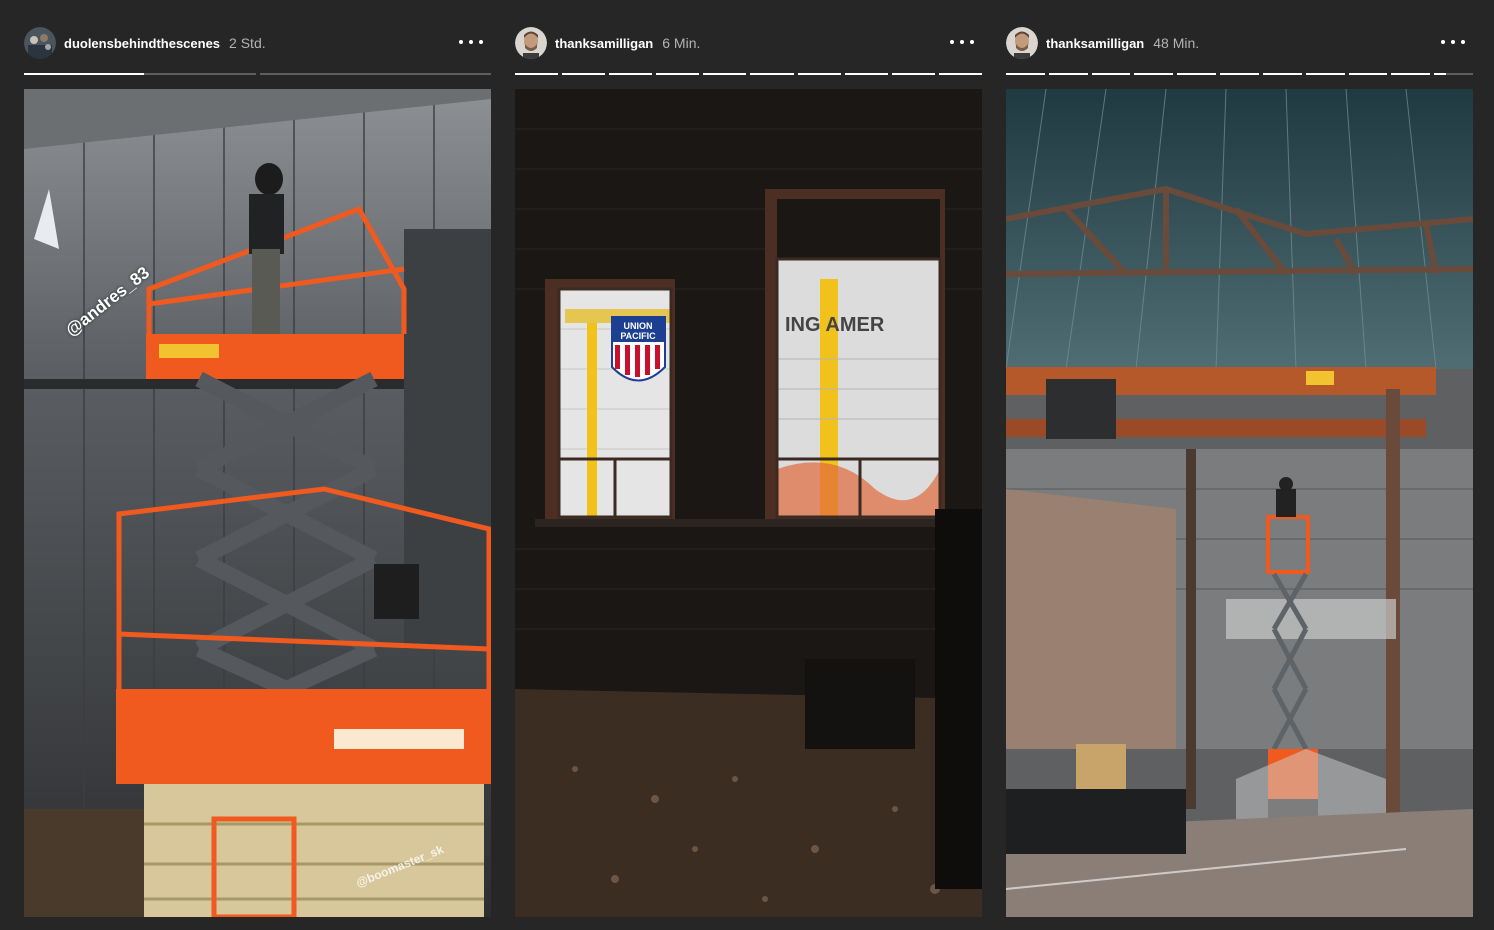 Image resolution: width=1494 pixels, height=930 pixels. What do you see at coordinates (638, 326) in the screenshot?
I see `svg-text: UNION` at bounding box center [638, 326].